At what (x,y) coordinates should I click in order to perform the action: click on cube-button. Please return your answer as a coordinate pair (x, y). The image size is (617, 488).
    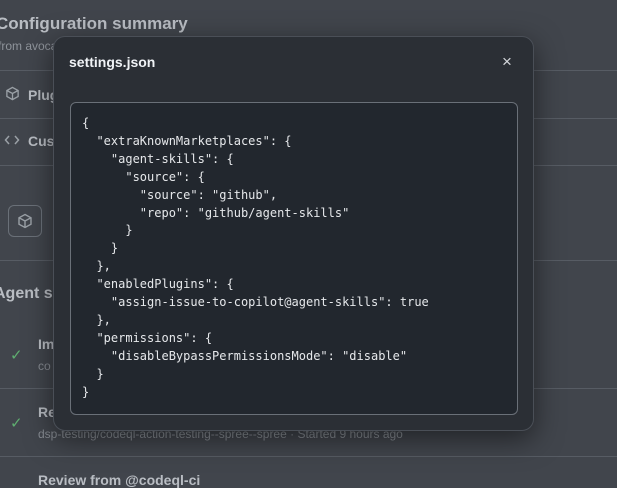
    Looking at the image, I should click on (25, 221).